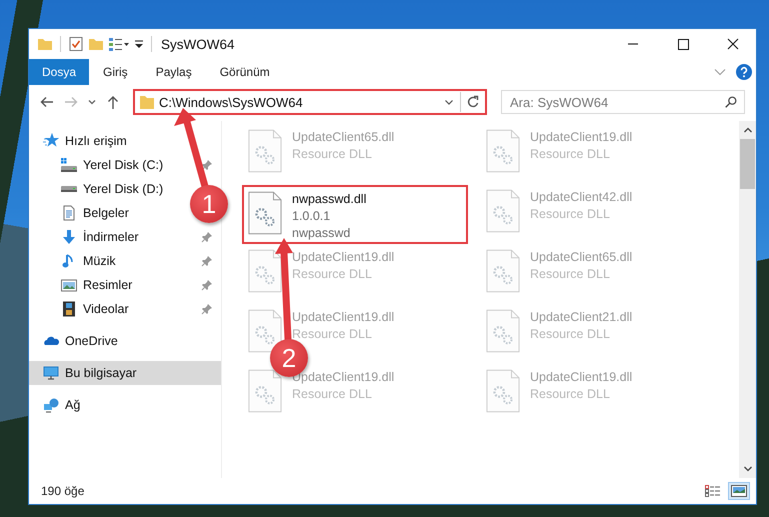 The image size is (769, 517). Describe the element at coordinates (744, 72) in the screenshot. I see `help-icon` at that location.